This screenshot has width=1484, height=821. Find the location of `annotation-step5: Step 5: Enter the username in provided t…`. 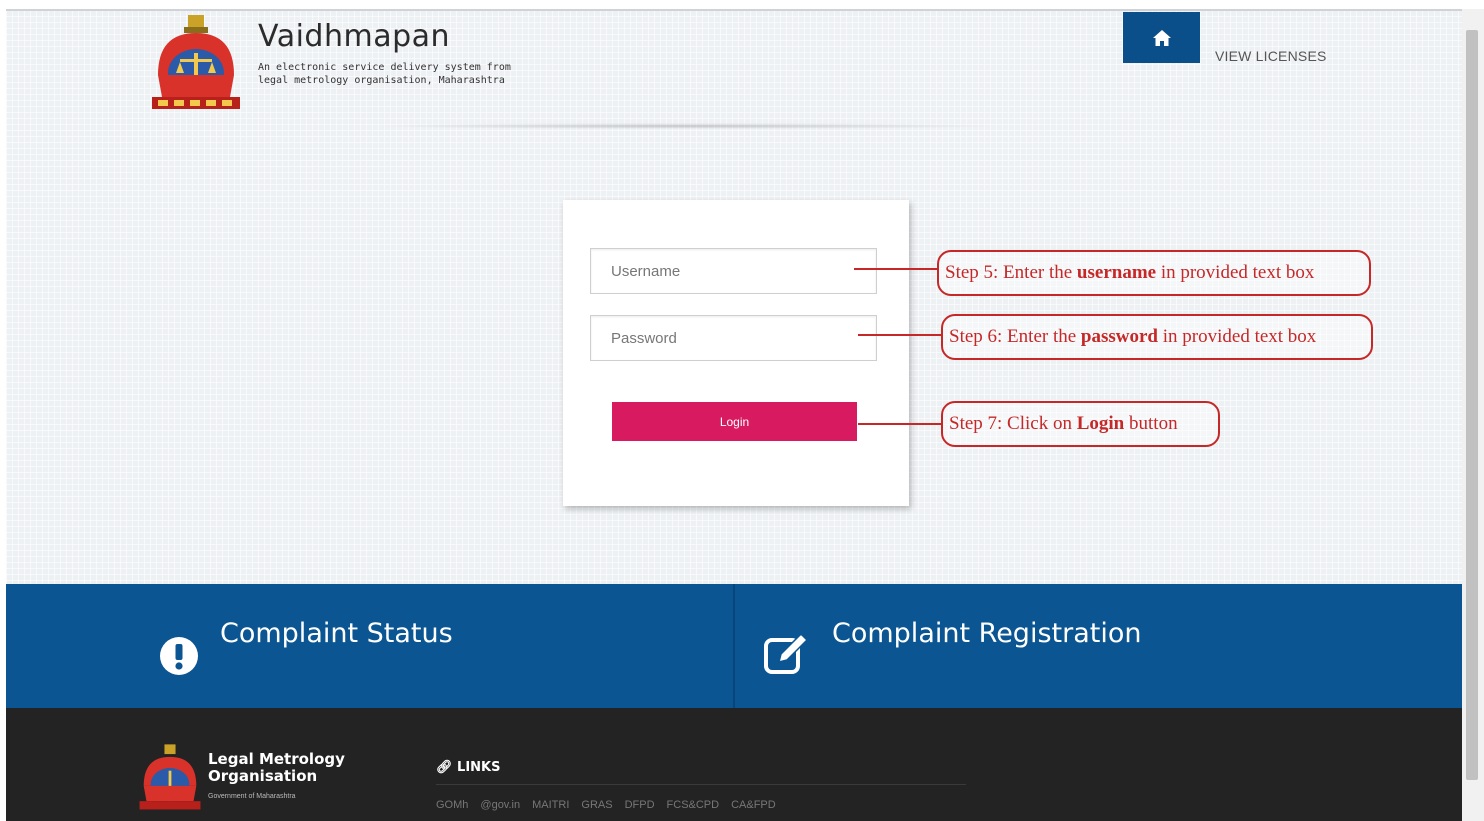

annotation-step5: Step 5: Enter the username in provided t… is located at coordinates (1154, 273).